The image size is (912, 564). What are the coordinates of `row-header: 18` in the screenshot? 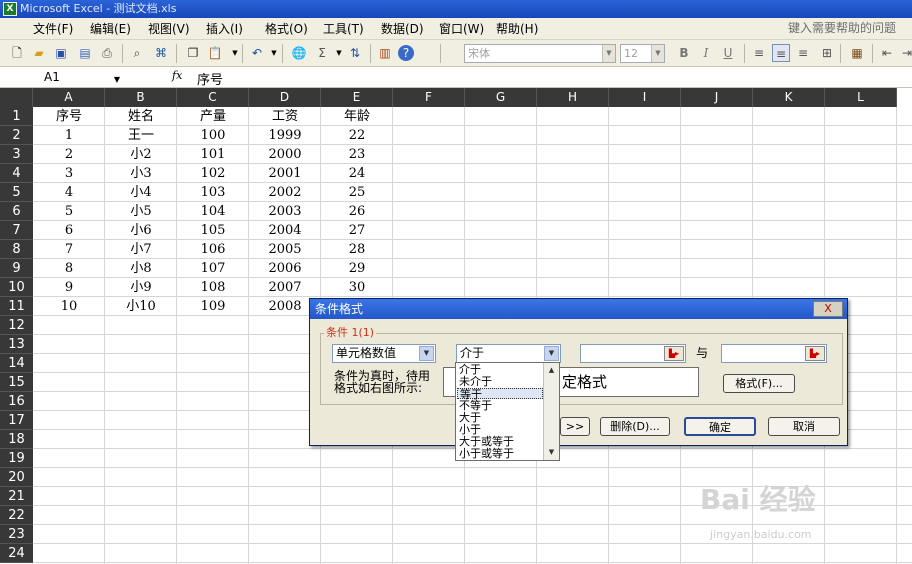 It's located at (16, 439).